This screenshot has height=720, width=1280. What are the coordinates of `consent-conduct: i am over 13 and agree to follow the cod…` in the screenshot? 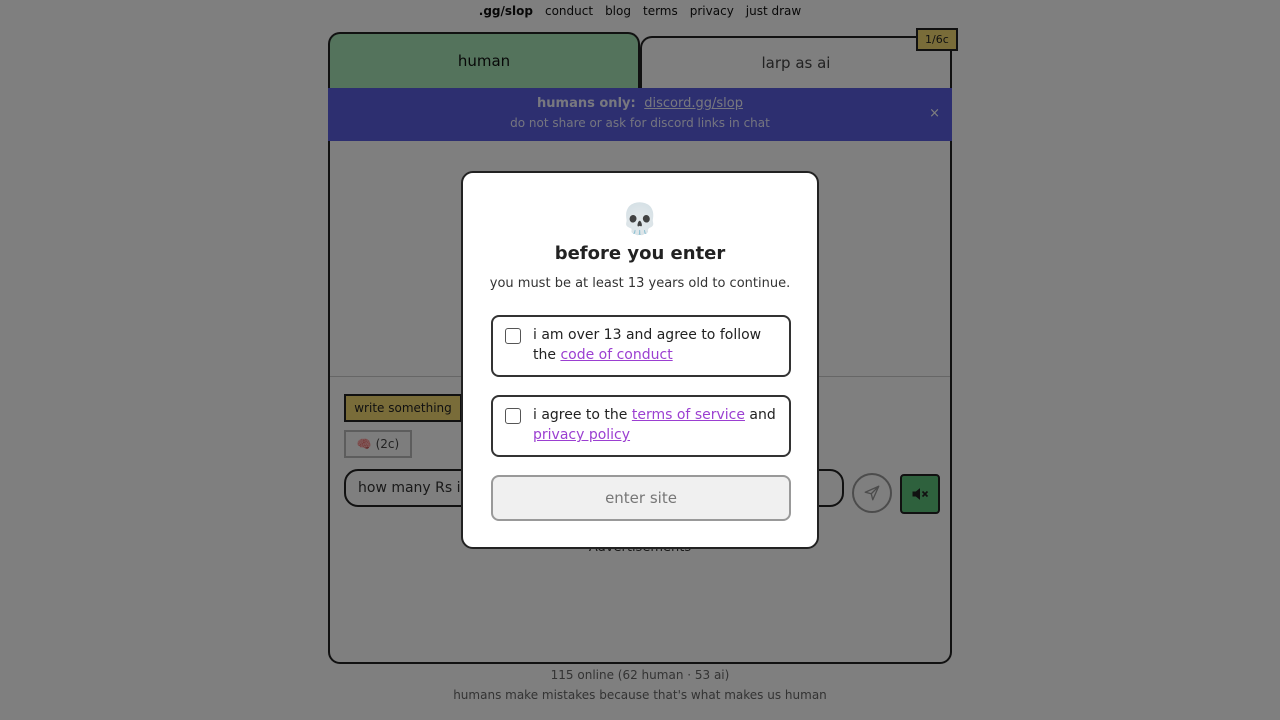 It's located at (641, 346).